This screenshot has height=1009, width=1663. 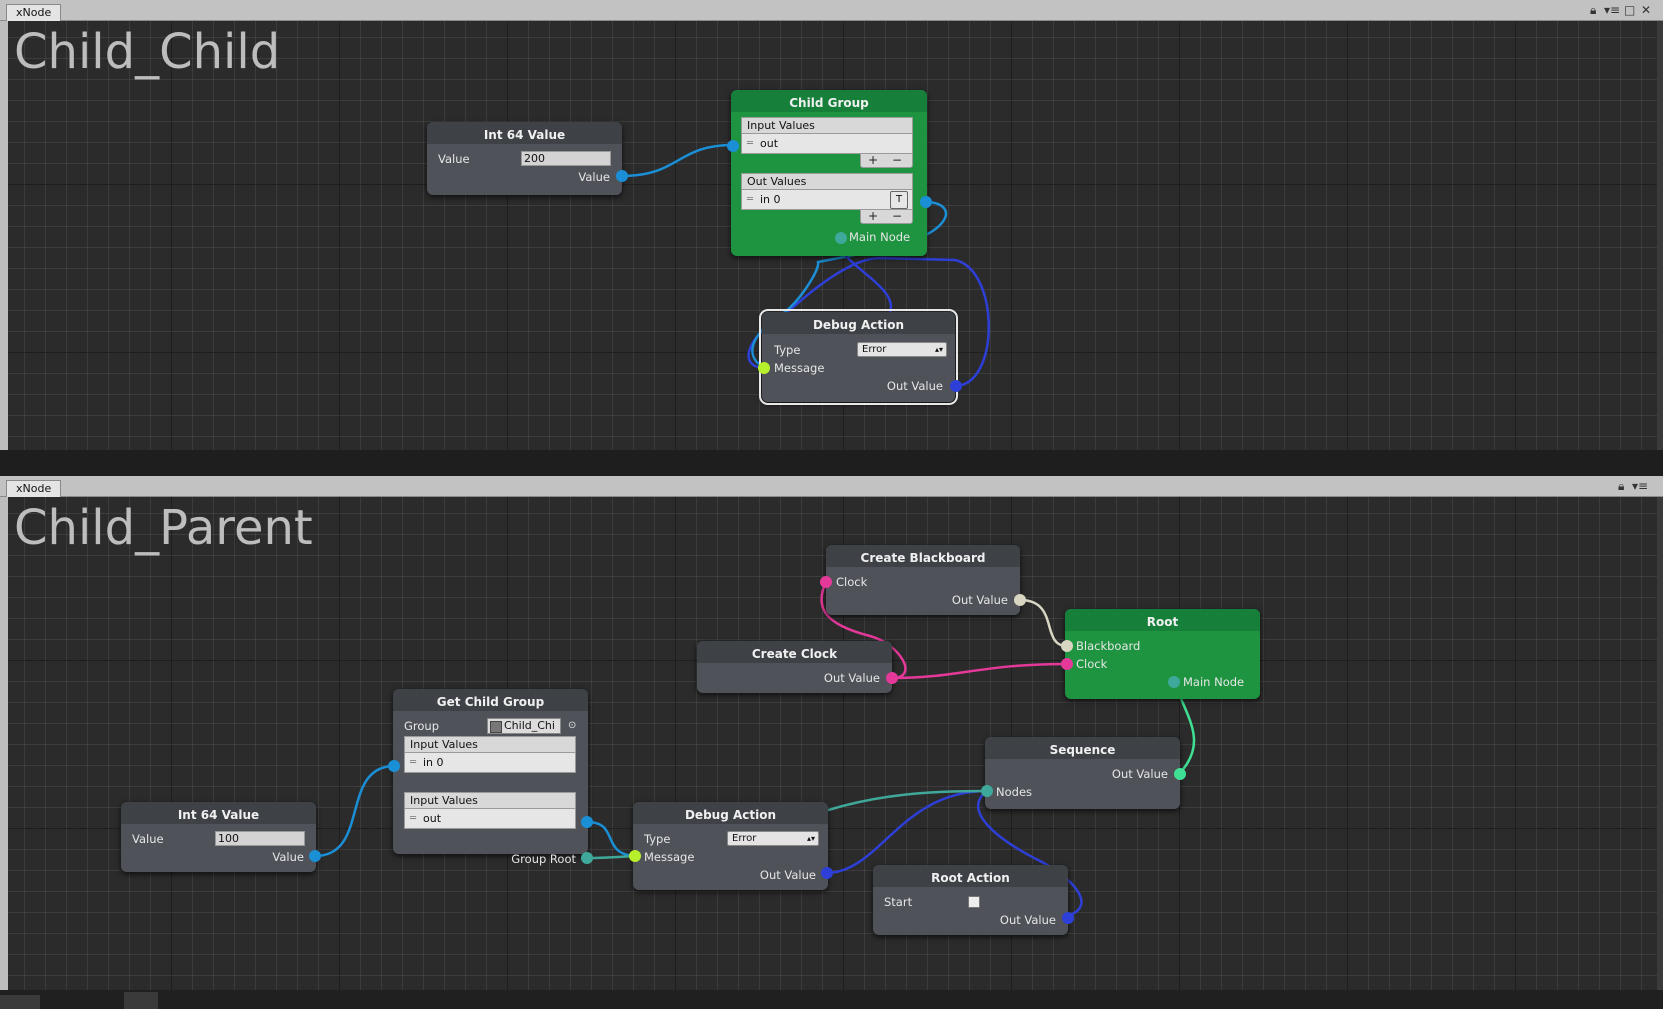 I want to click on sequence-out-port, so click(x=1180, y=774).